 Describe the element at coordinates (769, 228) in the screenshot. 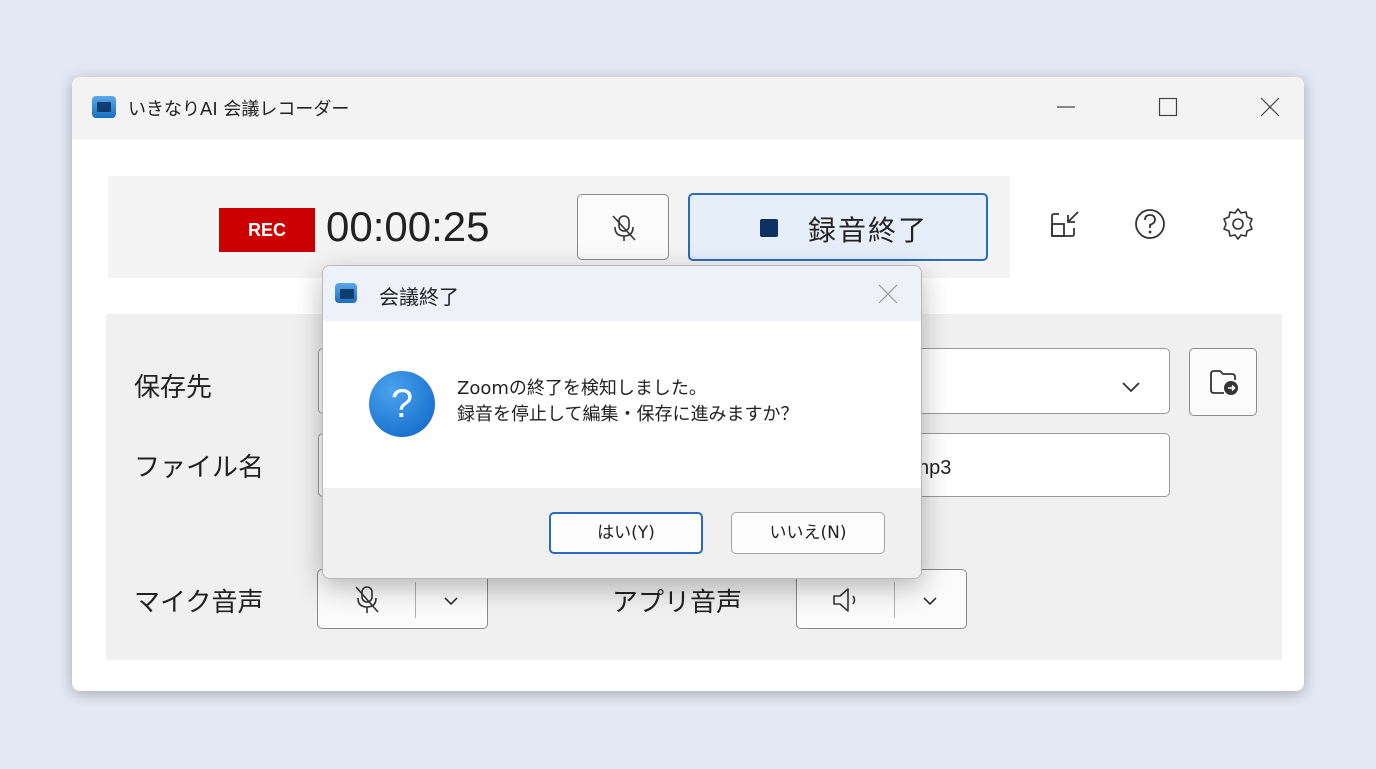

I see `stop-icon` at that location.